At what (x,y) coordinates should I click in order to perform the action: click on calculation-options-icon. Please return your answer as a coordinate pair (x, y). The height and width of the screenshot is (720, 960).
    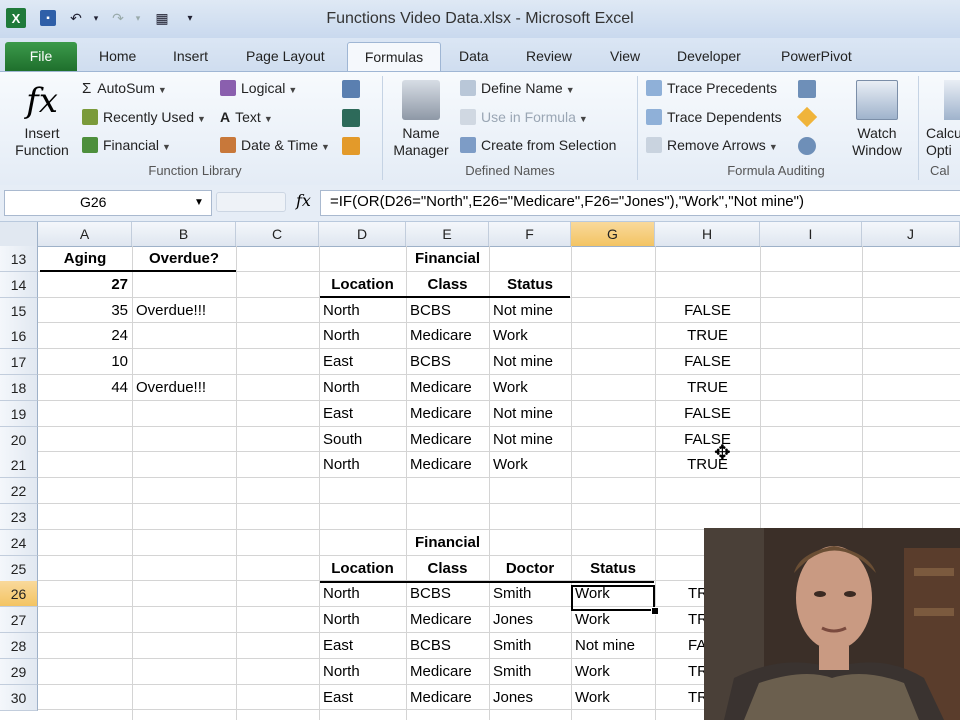
    Looking at the image, I should click on (952, 100).